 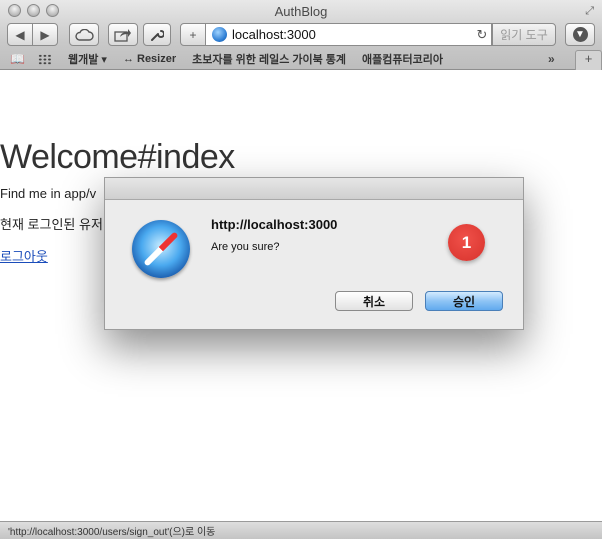 I want to click on add-bookmark-button: +, so click(x=193, y=34).